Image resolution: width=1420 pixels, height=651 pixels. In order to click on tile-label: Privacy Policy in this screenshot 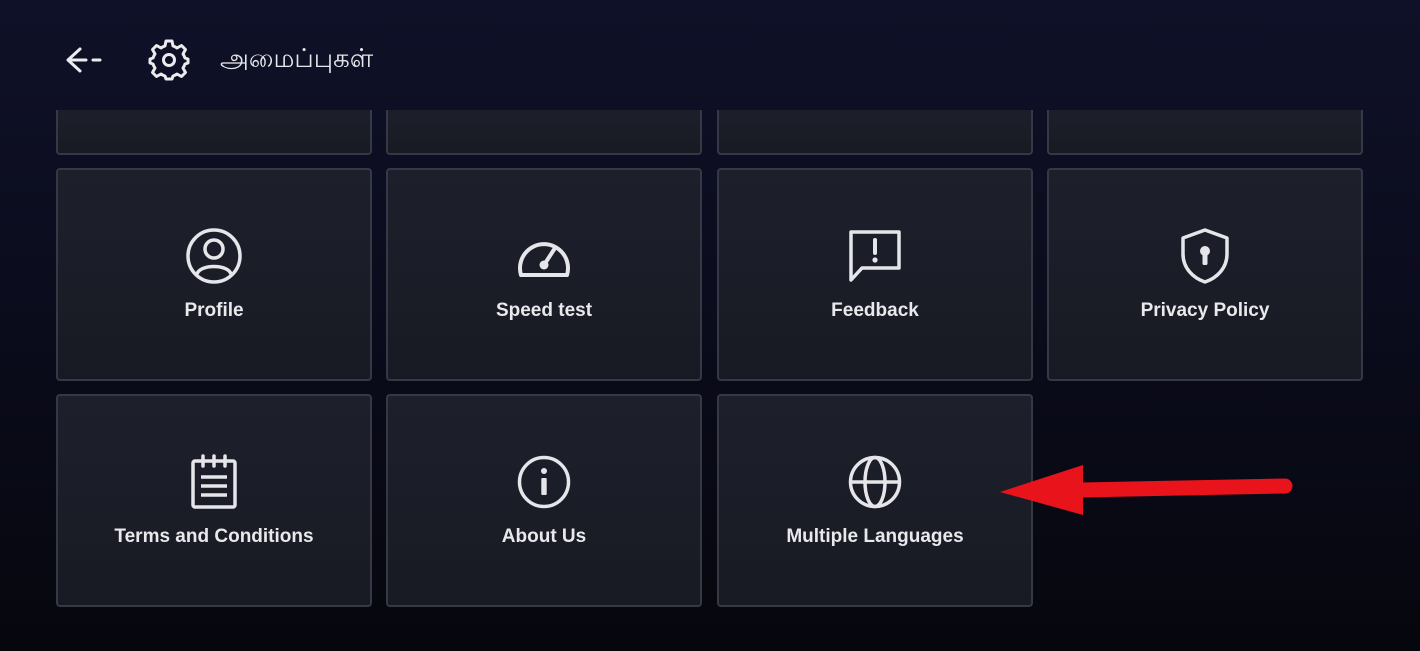, I will do `click(1205, 310)`.